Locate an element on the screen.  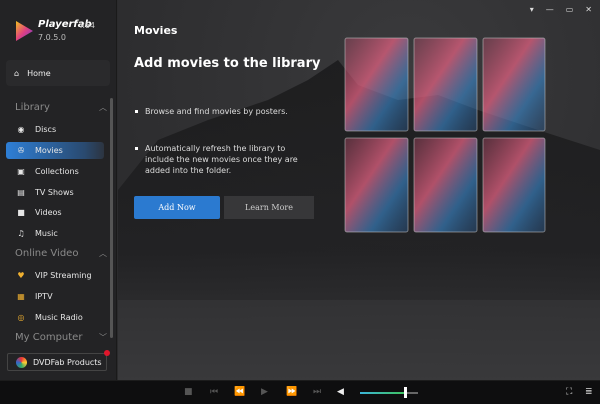
stop-icon: ■ is located at coordinates (188, 392).